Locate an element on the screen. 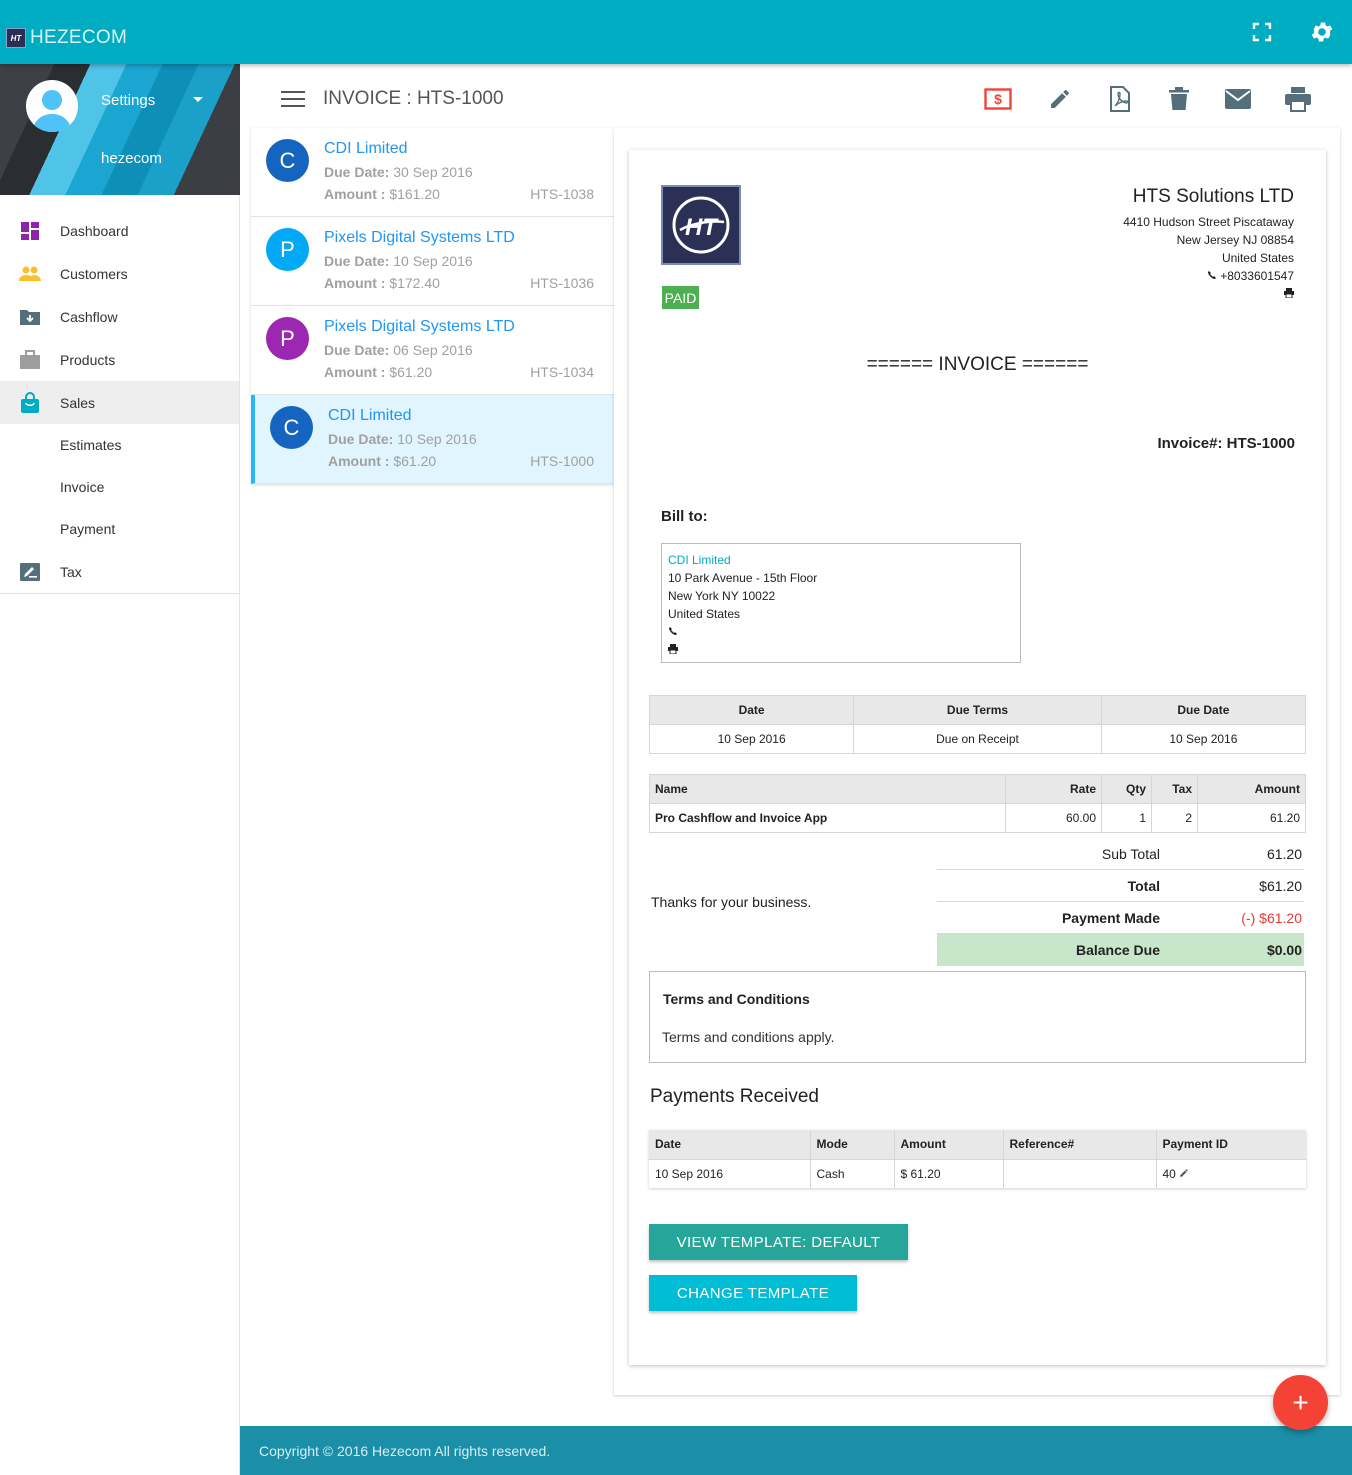  payment-made-label: Payment Made is located at coordinates (1110, 918).